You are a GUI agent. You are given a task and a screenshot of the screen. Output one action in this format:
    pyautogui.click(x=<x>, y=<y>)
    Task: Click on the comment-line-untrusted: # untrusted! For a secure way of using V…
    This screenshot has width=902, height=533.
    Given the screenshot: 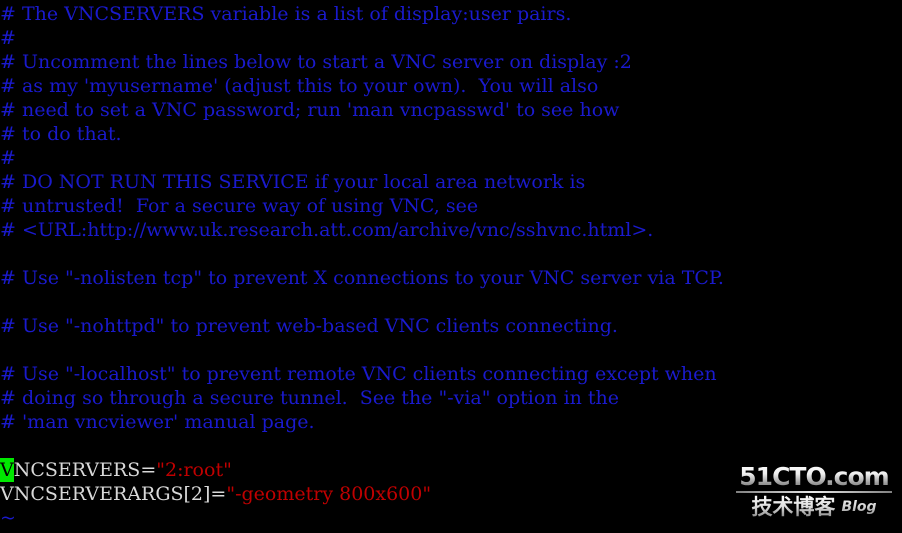 What is the action you would take?
    pyautogui.click(x=451, y=206)
    